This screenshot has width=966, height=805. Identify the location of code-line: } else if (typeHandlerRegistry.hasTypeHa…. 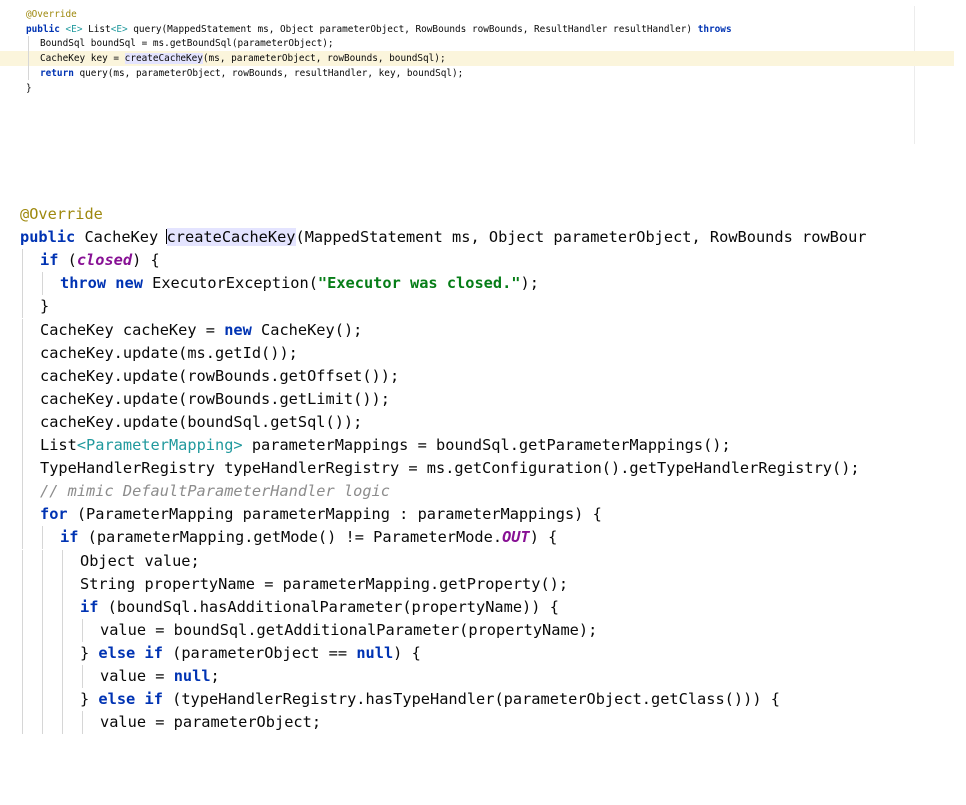
(390, 699).